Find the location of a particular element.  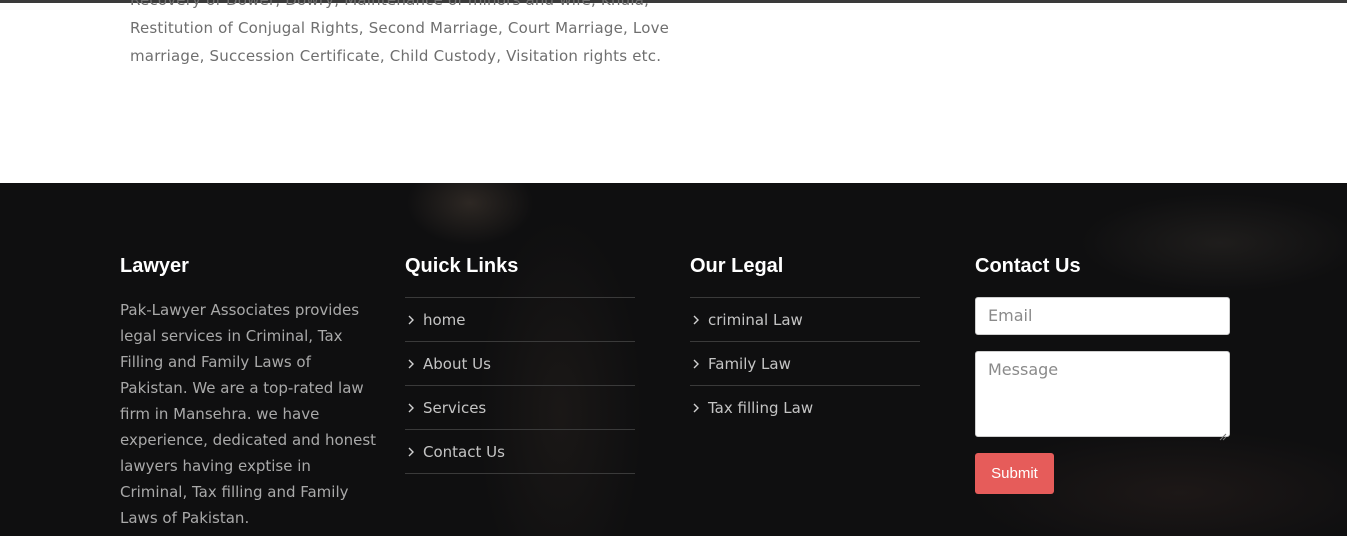

resize-grip-icon is located at coordinates (1223, 433).